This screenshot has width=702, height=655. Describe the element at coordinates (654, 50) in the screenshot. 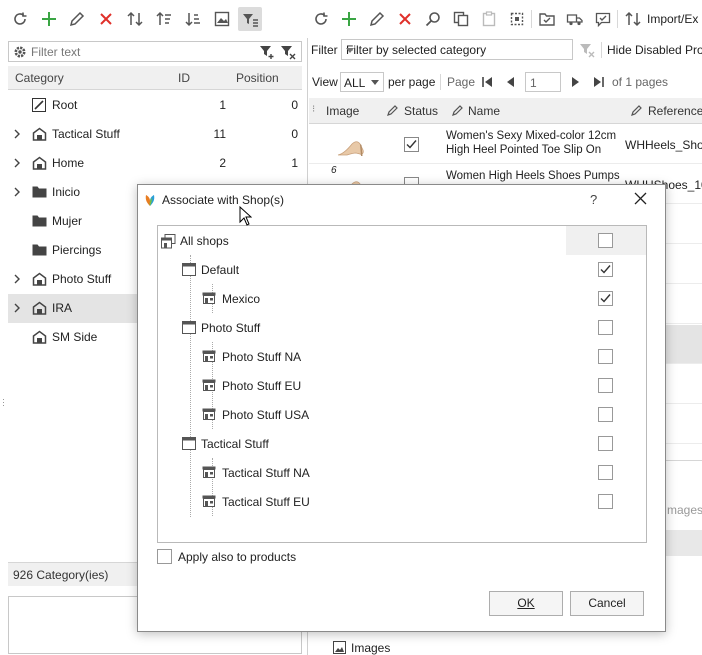

I see `hide-disabled-toggle: Hide Disabled Pro` at that location.